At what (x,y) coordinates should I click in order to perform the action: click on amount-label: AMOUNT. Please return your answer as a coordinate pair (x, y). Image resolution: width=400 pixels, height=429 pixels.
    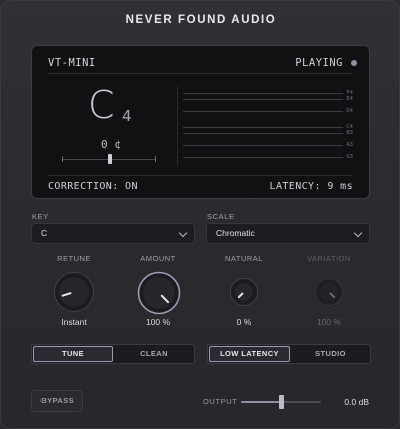
    Looking at the image, I should click on (158, 258).